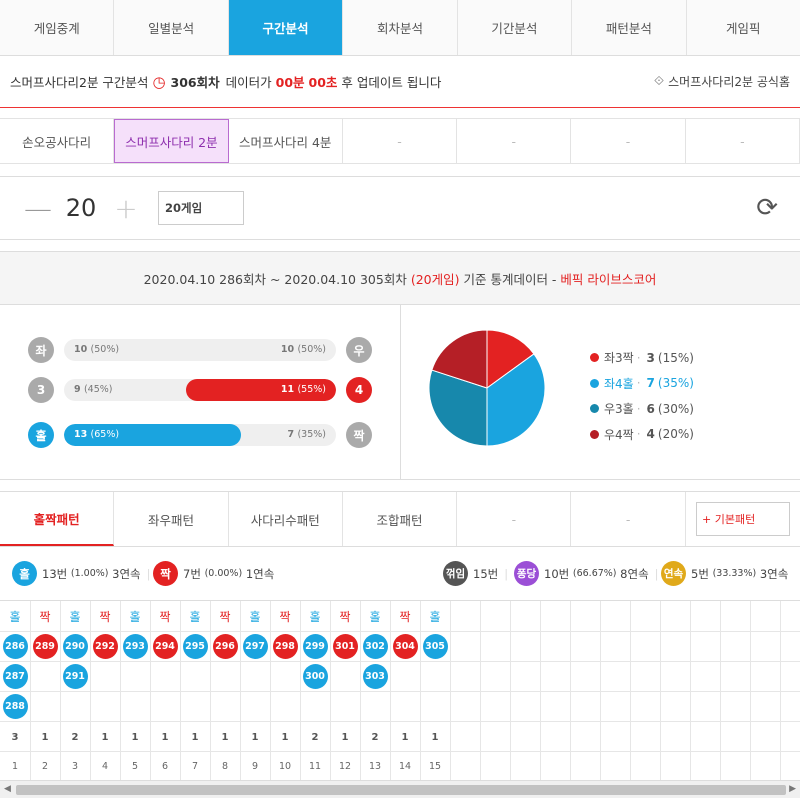 Image resolution: width=800 pixels, height=798 pixels. What do you see at coordinates (24, 573) in the screenshot?
I see `odd-badge: 홀` at bounding box center [24, 573].